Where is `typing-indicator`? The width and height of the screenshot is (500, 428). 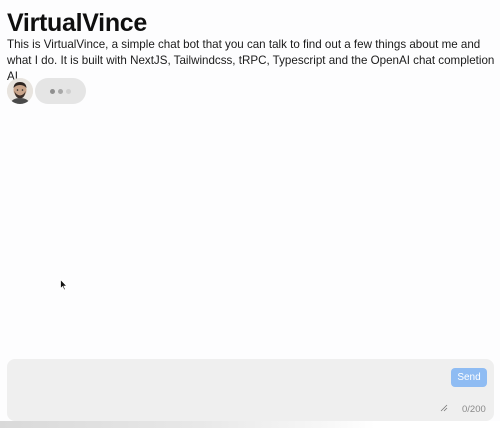
typing-indicator is located at coordinates (60, 91).